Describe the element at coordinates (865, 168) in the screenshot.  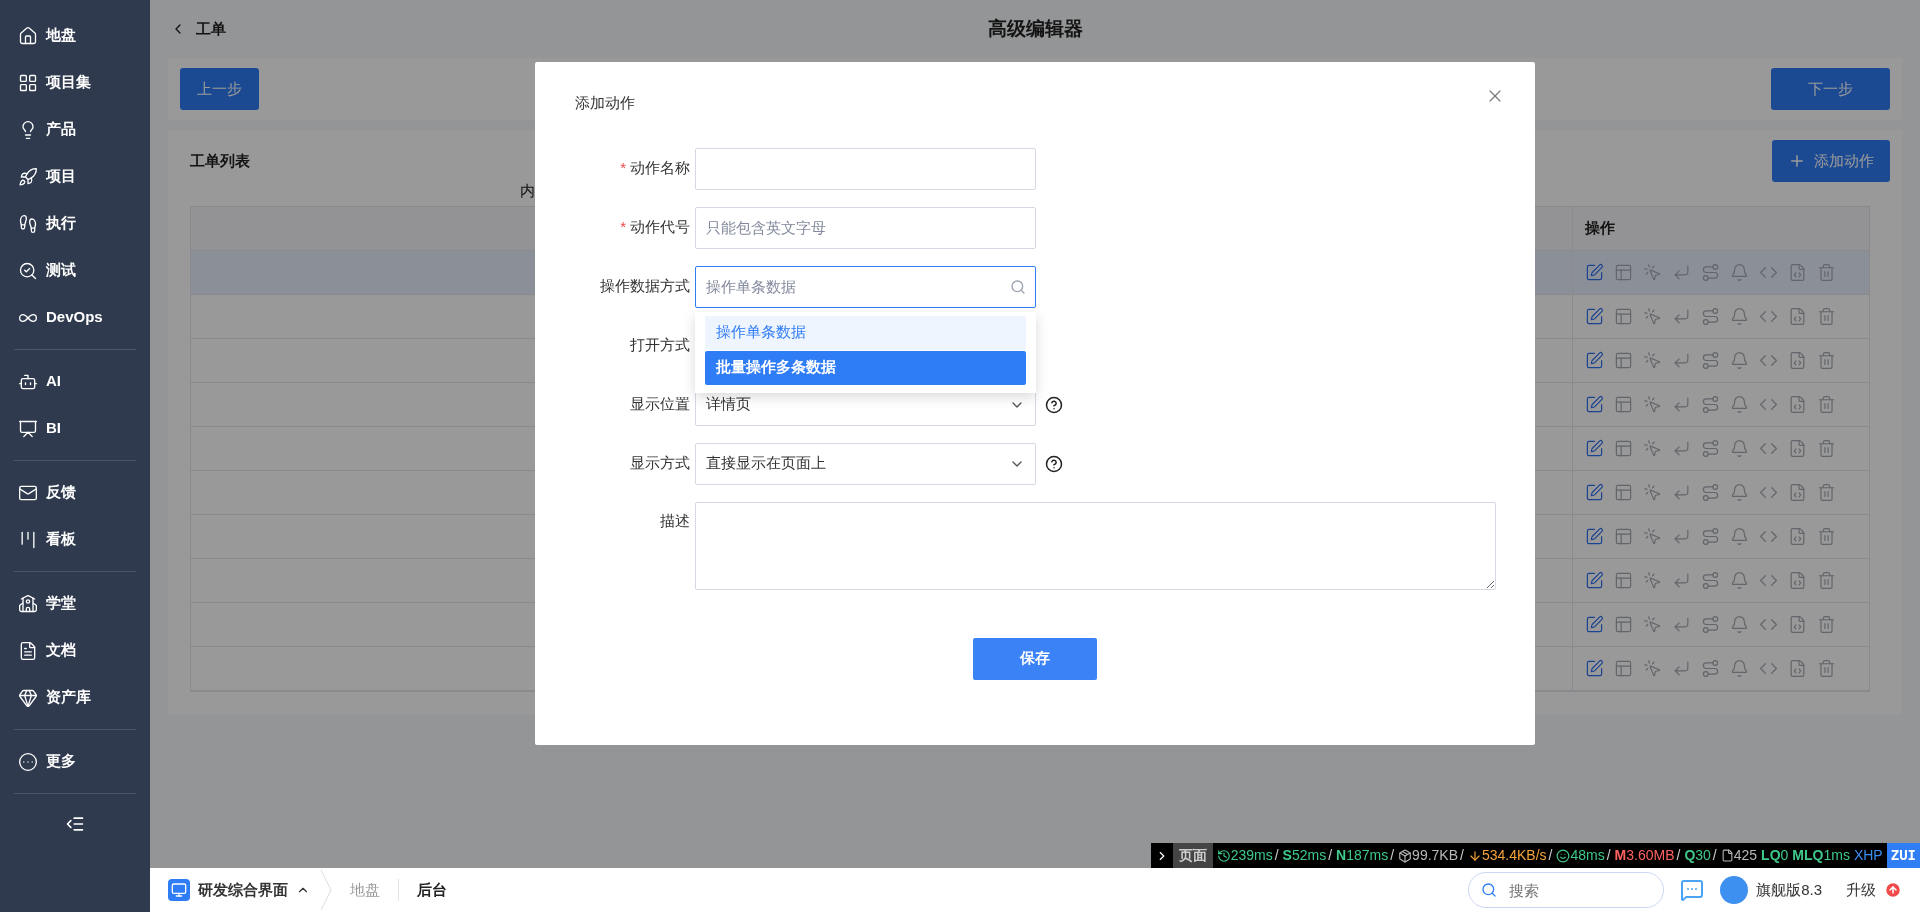
I see `text-input` at that location.